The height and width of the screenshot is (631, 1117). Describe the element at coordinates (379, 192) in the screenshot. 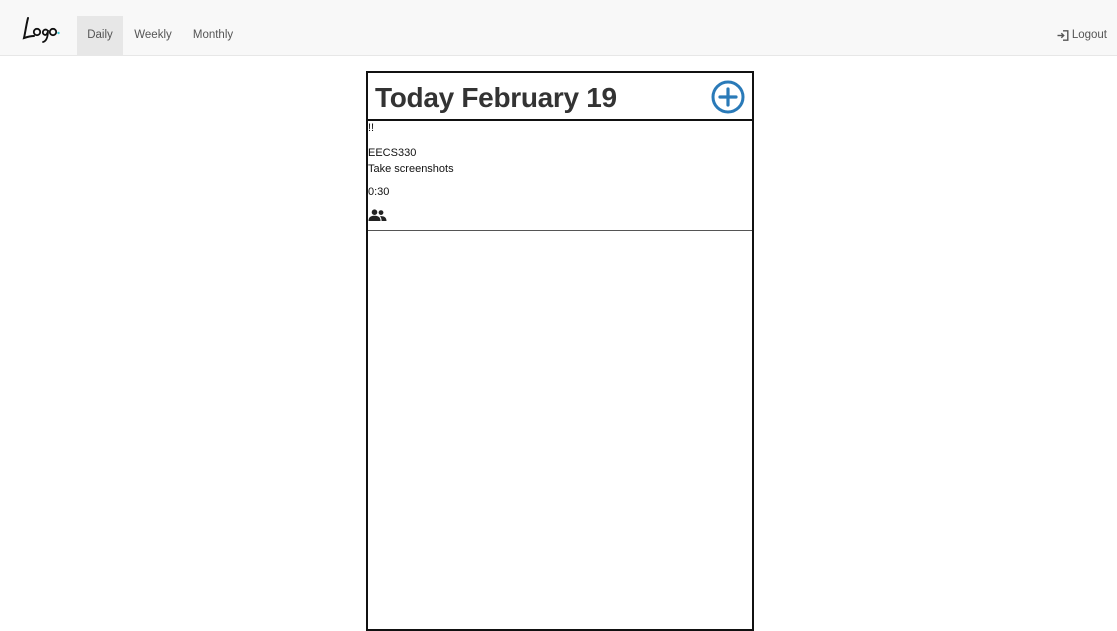

I see `task-duration: 0:30` at that location.